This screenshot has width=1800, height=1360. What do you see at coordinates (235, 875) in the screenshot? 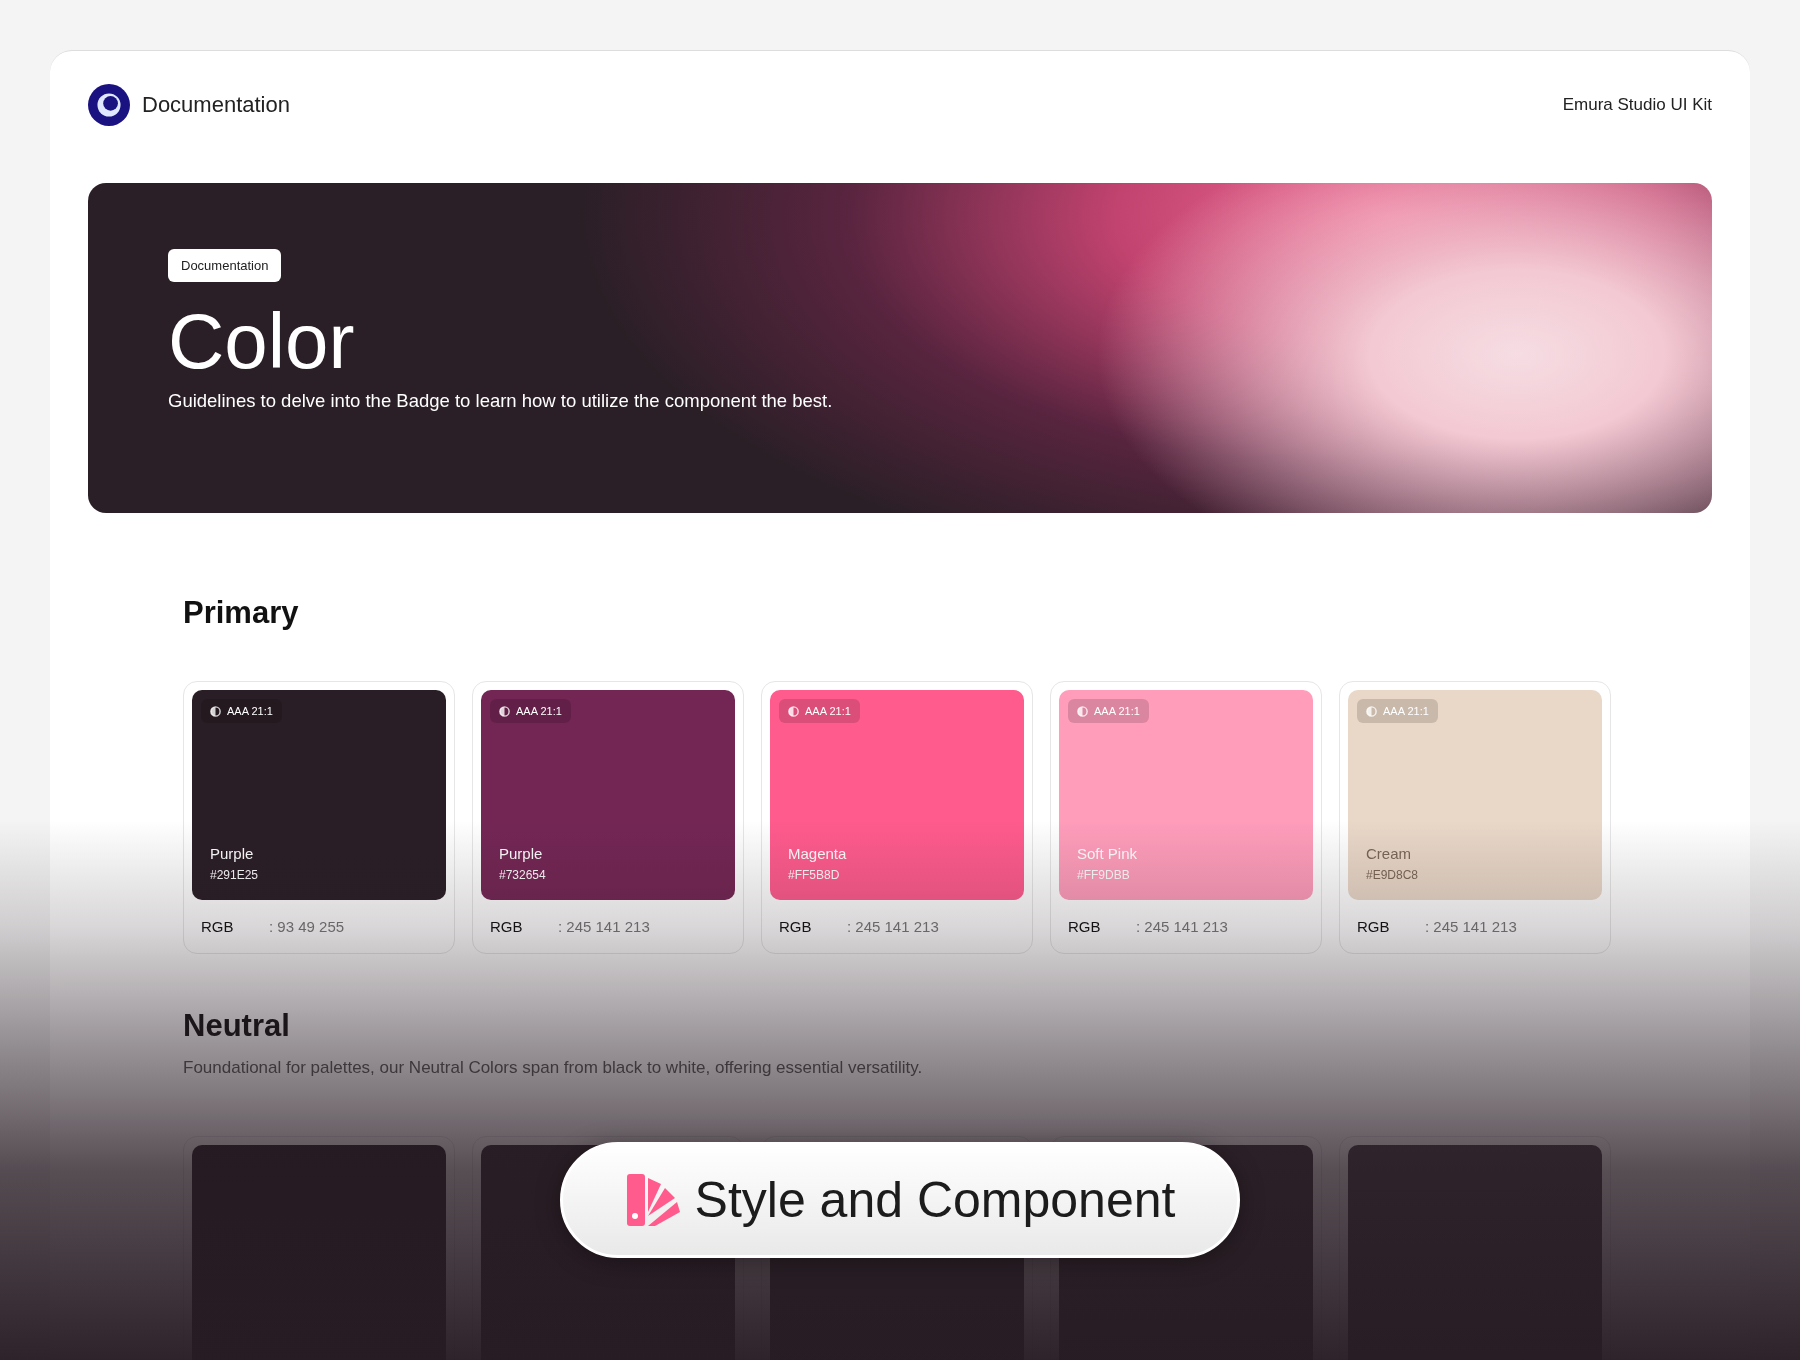
I see `hex-code: #291E25` at bounding box center [235, 875].